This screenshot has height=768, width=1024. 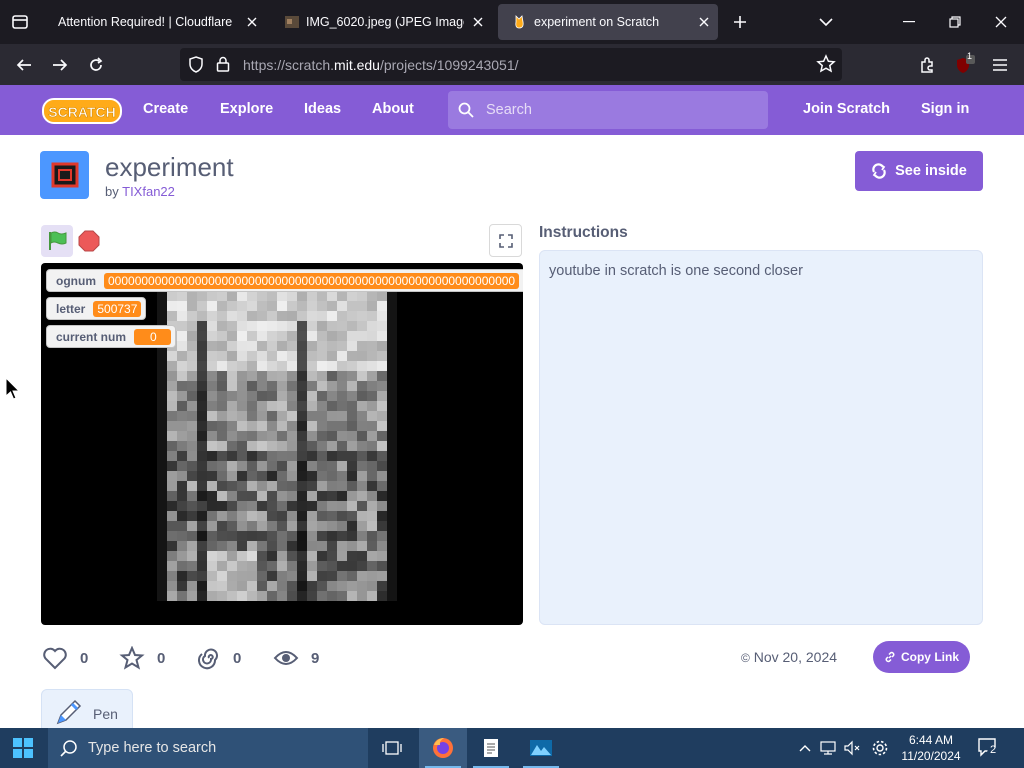 I want to click on browser-tab: IMG_6020.jpeg (JPEG Image, 45, so click(x=381, y=22).